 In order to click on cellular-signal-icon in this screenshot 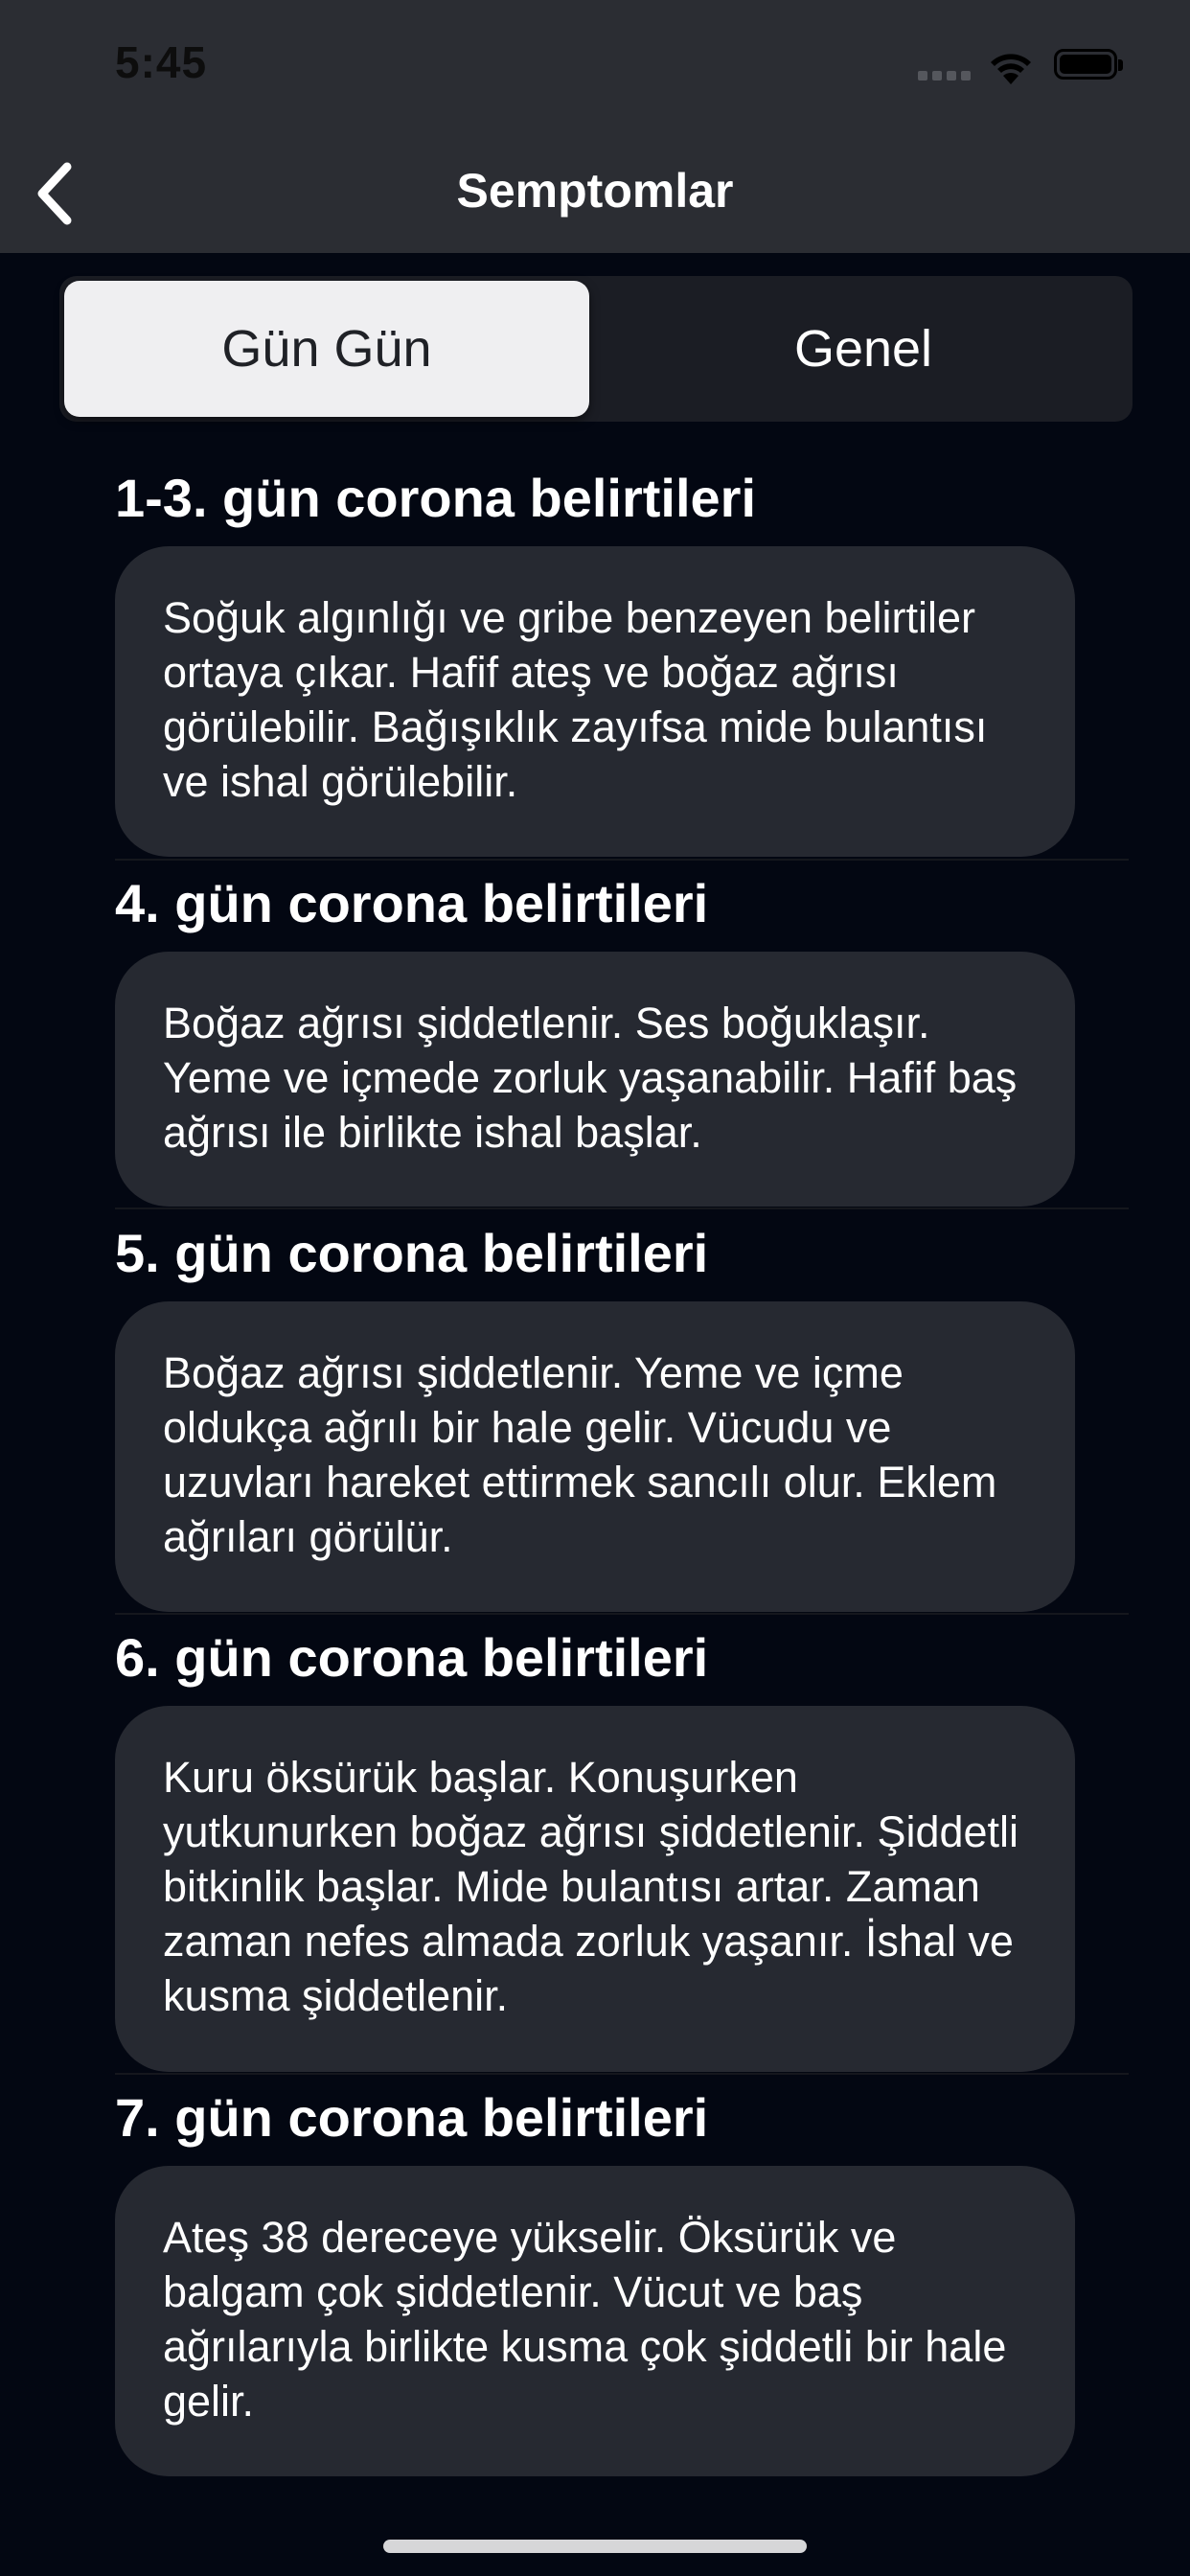, I will do `click(945, 75)`.